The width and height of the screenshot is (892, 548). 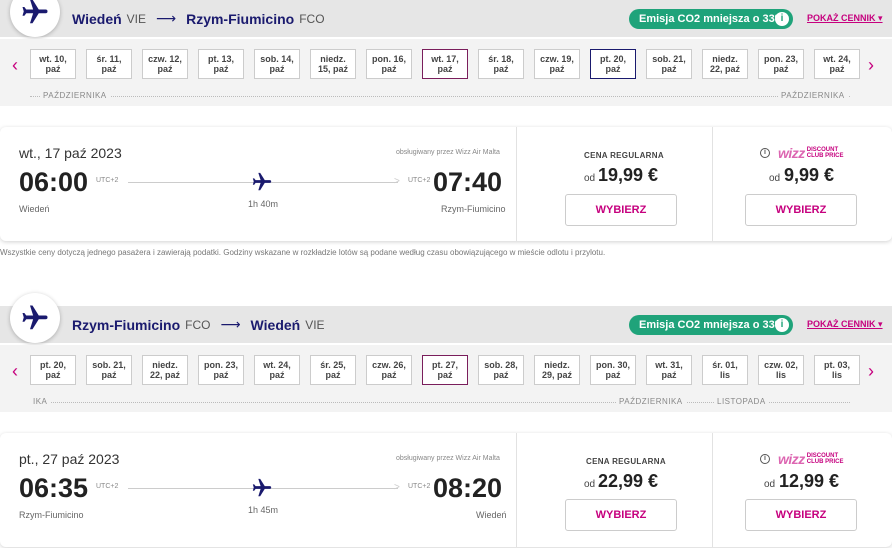 What do you see at coordinates (126, 324) in the screenshot?
I see `origin-city: Rzym-Fiumicino` at bounding box center [126, 324].